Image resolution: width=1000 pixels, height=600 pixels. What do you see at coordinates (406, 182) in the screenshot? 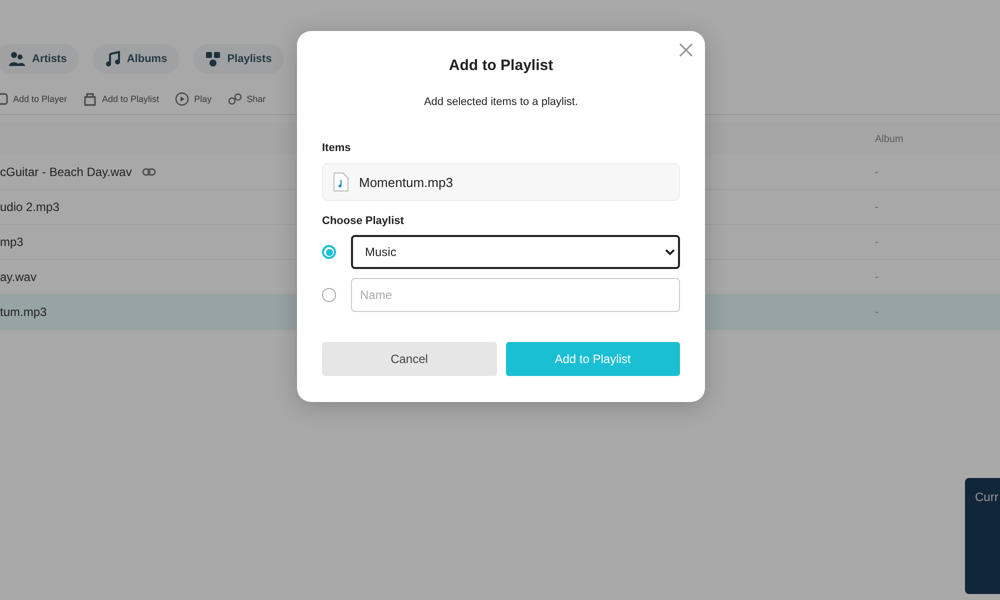
I see `item-name: Momentum.mp3` at bounding box center [406, 182].